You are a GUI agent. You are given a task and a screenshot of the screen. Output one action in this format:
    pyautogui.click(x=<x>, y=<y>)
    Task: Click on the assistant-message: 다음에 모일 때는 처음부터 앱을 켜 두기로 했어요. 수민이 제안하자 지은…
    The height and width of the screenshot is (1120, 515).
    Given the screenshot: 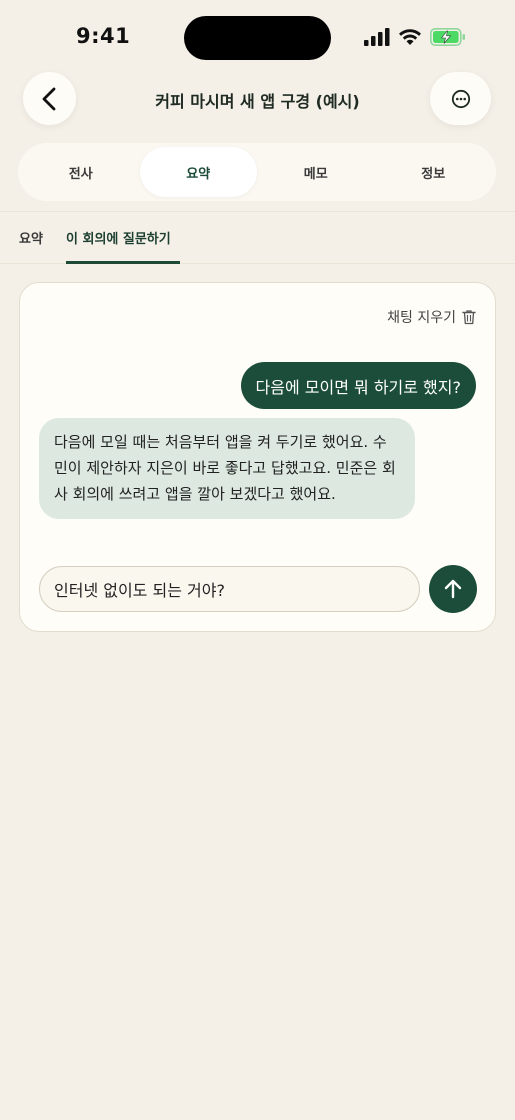 What is the action you would take?
    pyautogui.click(x=227, y=468)
    